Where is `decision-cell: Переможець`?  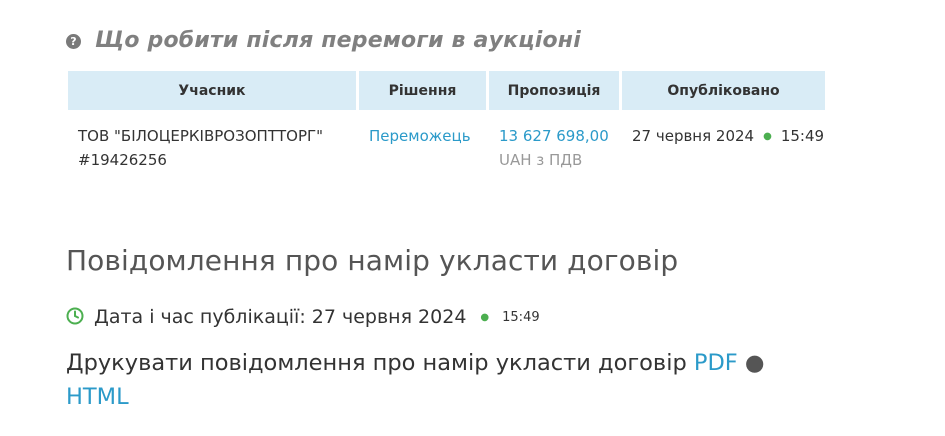
decision-cell: Переможець is located at coordinates (424, 141).